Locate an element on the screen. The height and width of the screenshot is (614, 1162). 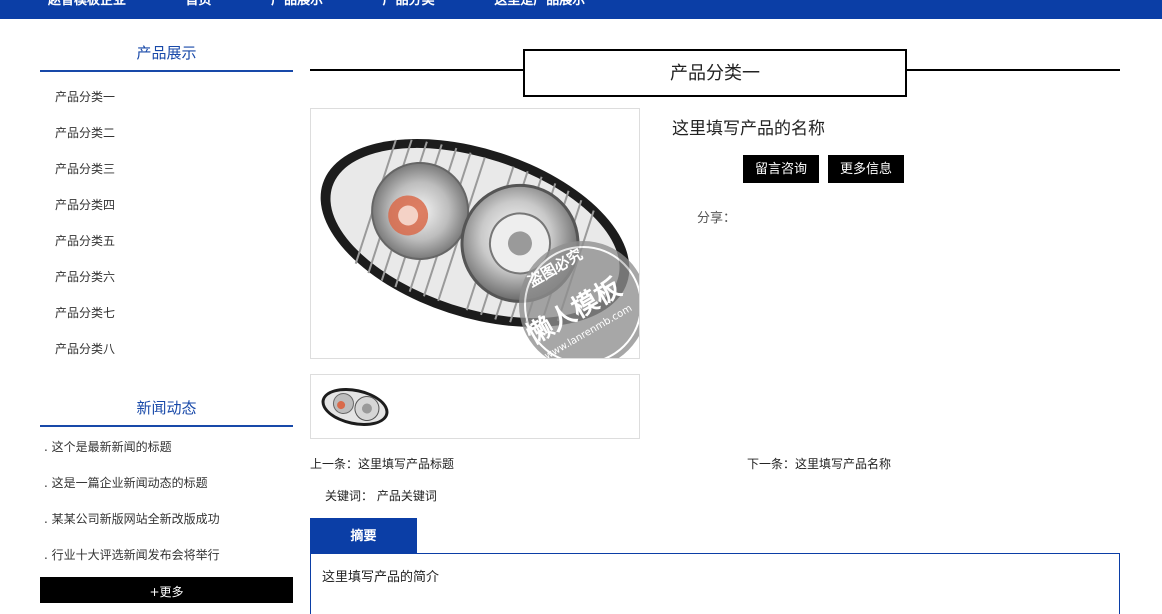
keywords-value: 产品关键词 is located at coordinates (406, 496).